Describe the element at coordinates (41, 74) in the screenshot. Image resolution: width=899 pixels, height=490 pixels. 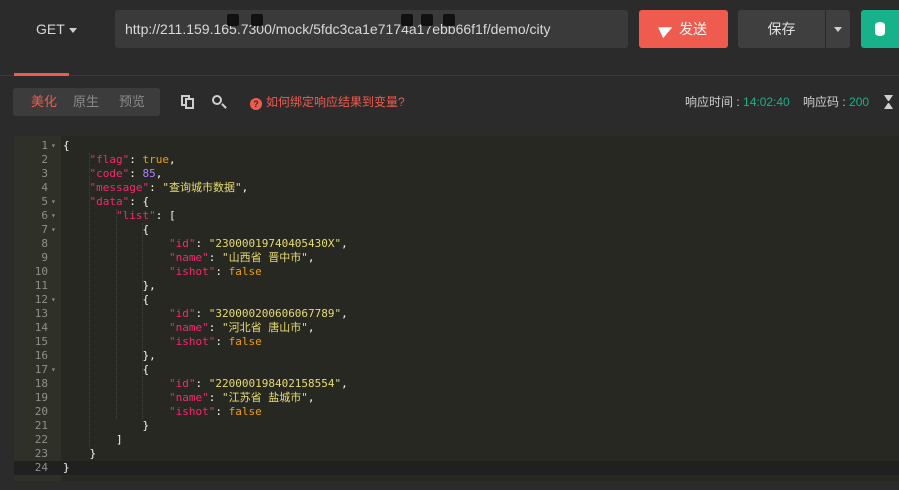
I see `active-tab-indicator` at that location.